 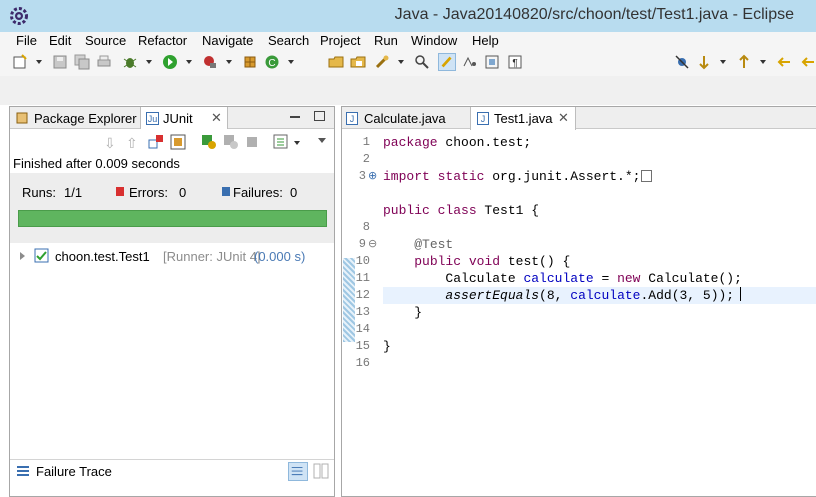 I want to click on tab-calculate-java: J Calculate.java, so click(x=407, y=118).